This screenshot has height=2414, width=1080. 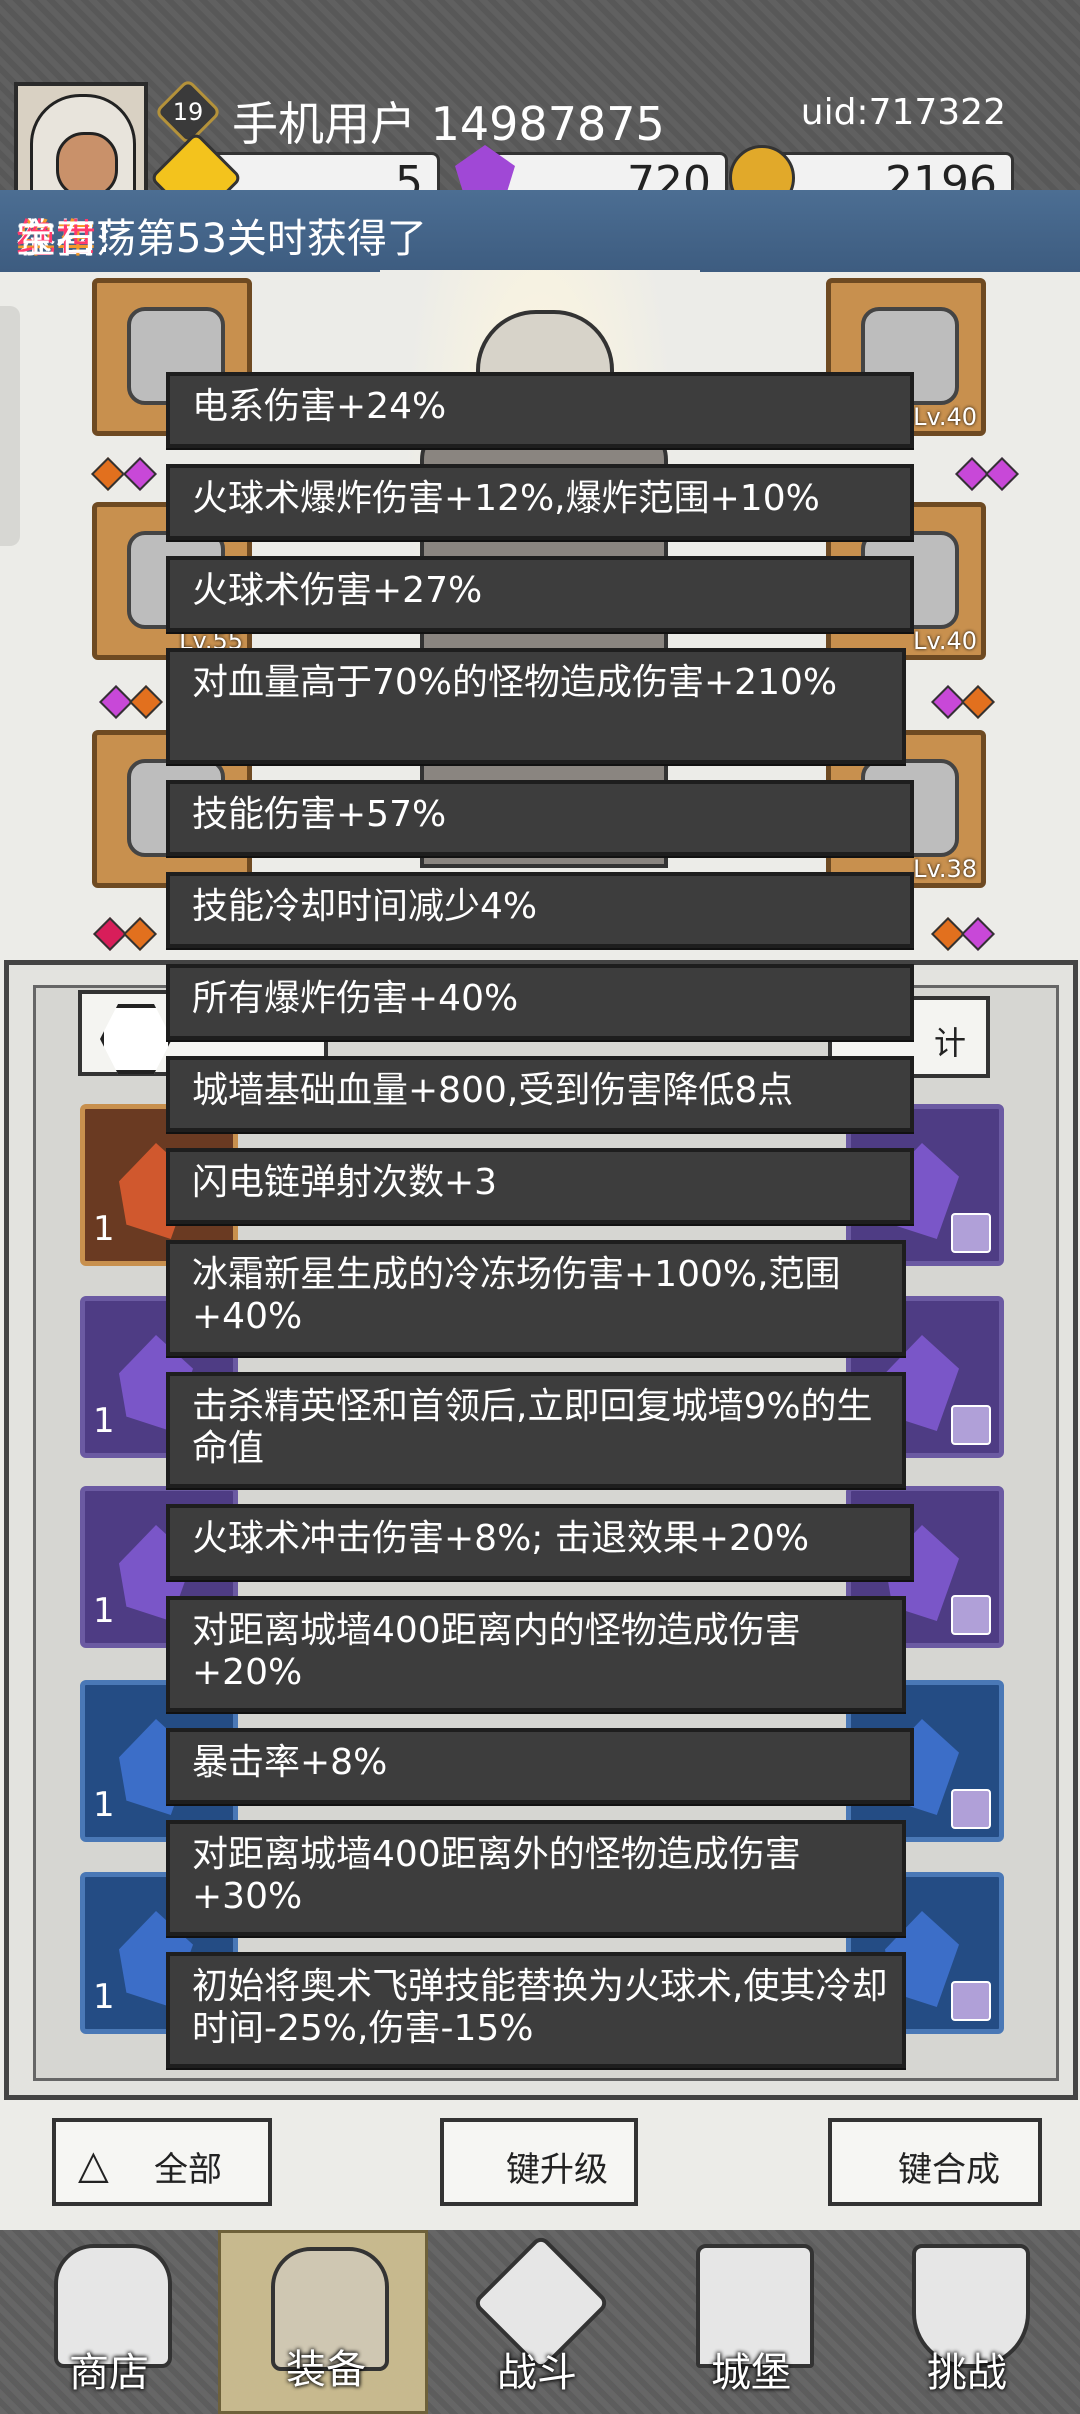 I want to click on filter-all-button: △ 全部, so click(x=162, y=2162).